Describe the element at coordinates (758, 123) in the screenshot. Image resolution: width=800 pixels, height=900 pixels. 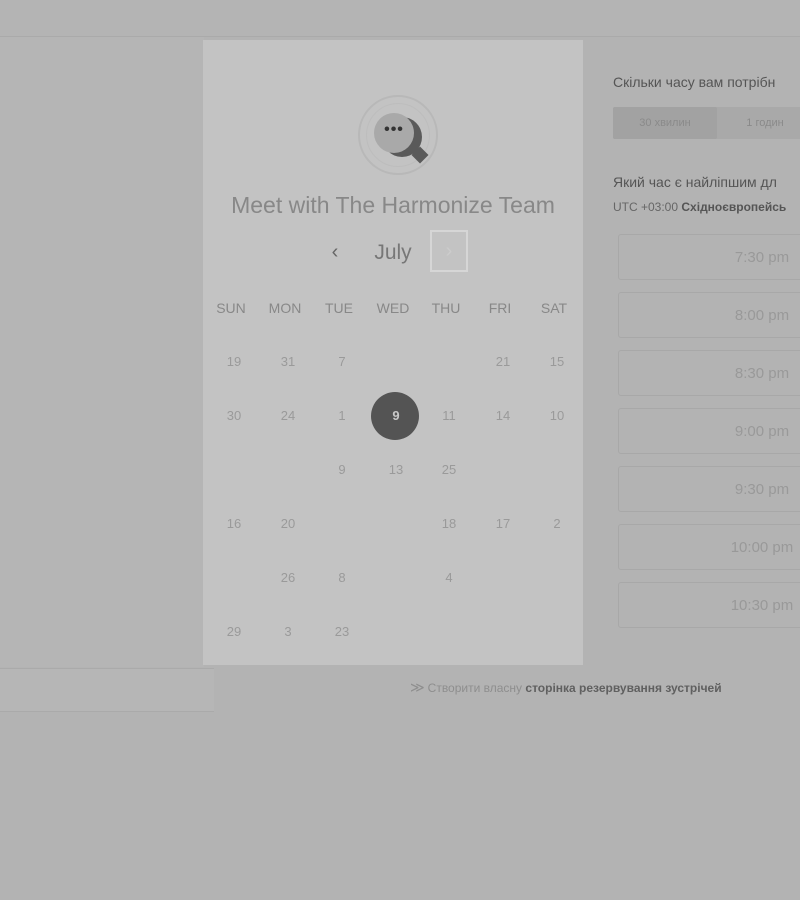
I see `duration-1hour-option: 1 годин` at that location.